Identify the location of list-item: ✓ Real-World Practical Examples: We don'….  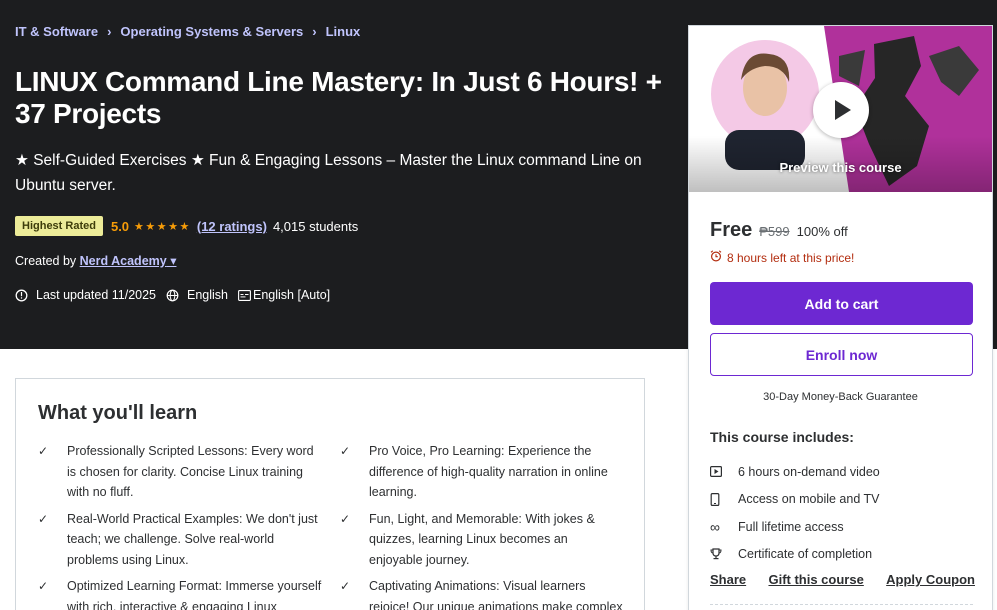
(189, 540).